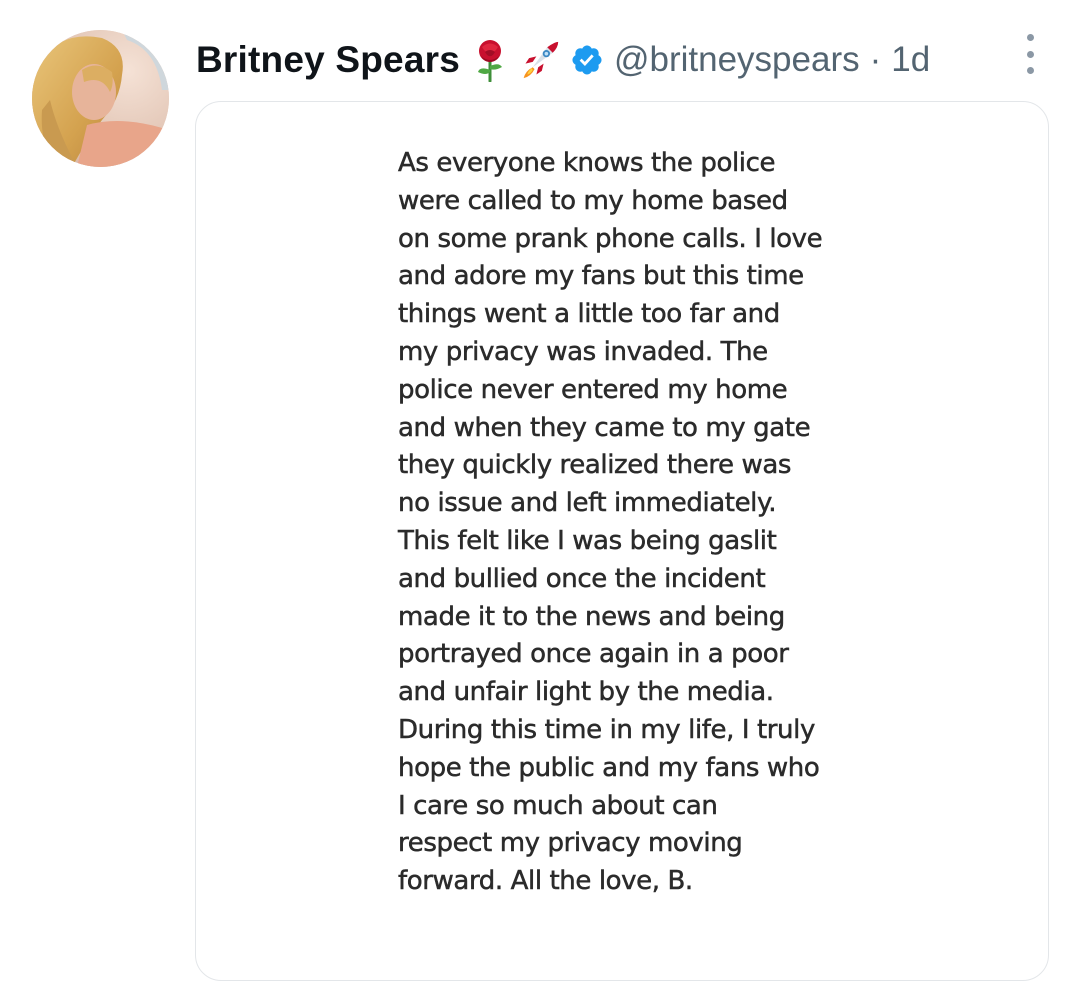 The width and height of the screenshot is (1080, 981). I want to click on note-line: and bullied once the incident, so click(582, 578).